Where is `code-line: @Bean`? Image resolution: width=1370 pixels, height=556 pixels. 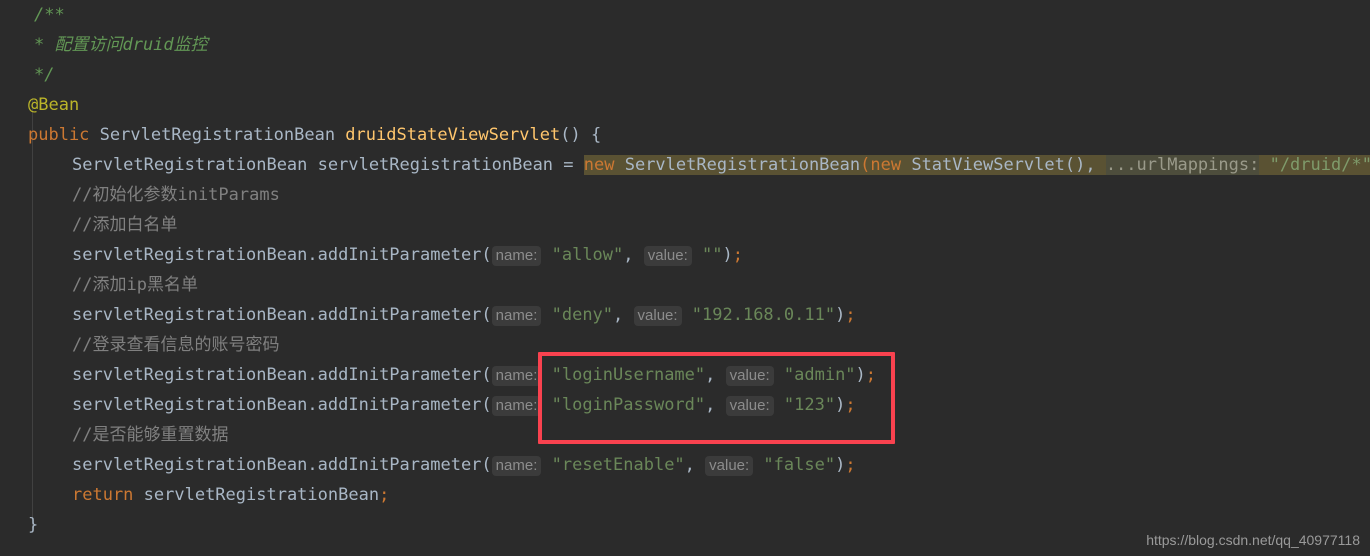
code-line: @Bean is located at coordinates (685, 105).